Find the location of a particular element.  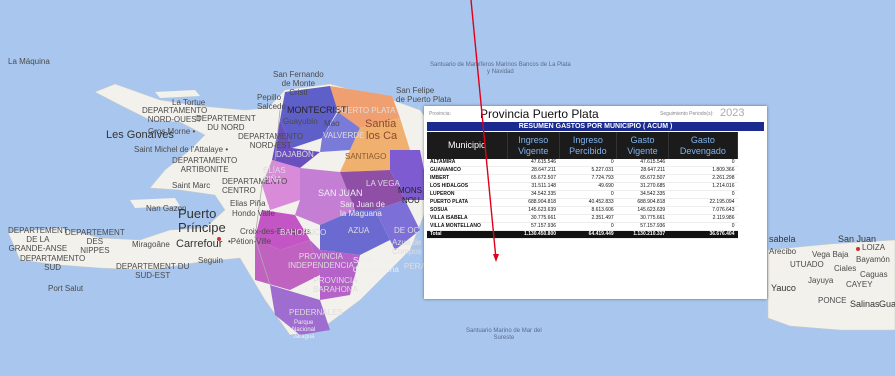

col-gasto-vigente: Gasto Vigente is located at coordinates (642, 145).